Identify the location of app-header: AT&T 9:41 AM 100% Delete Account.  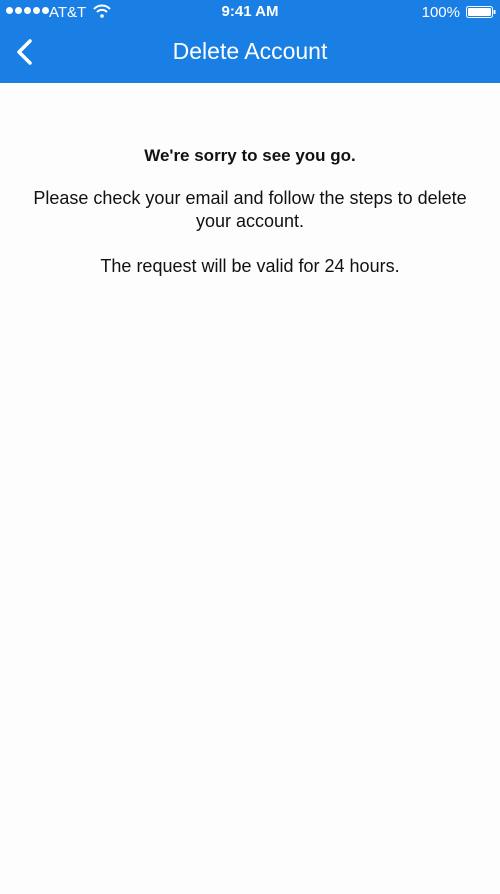
(250, 41).